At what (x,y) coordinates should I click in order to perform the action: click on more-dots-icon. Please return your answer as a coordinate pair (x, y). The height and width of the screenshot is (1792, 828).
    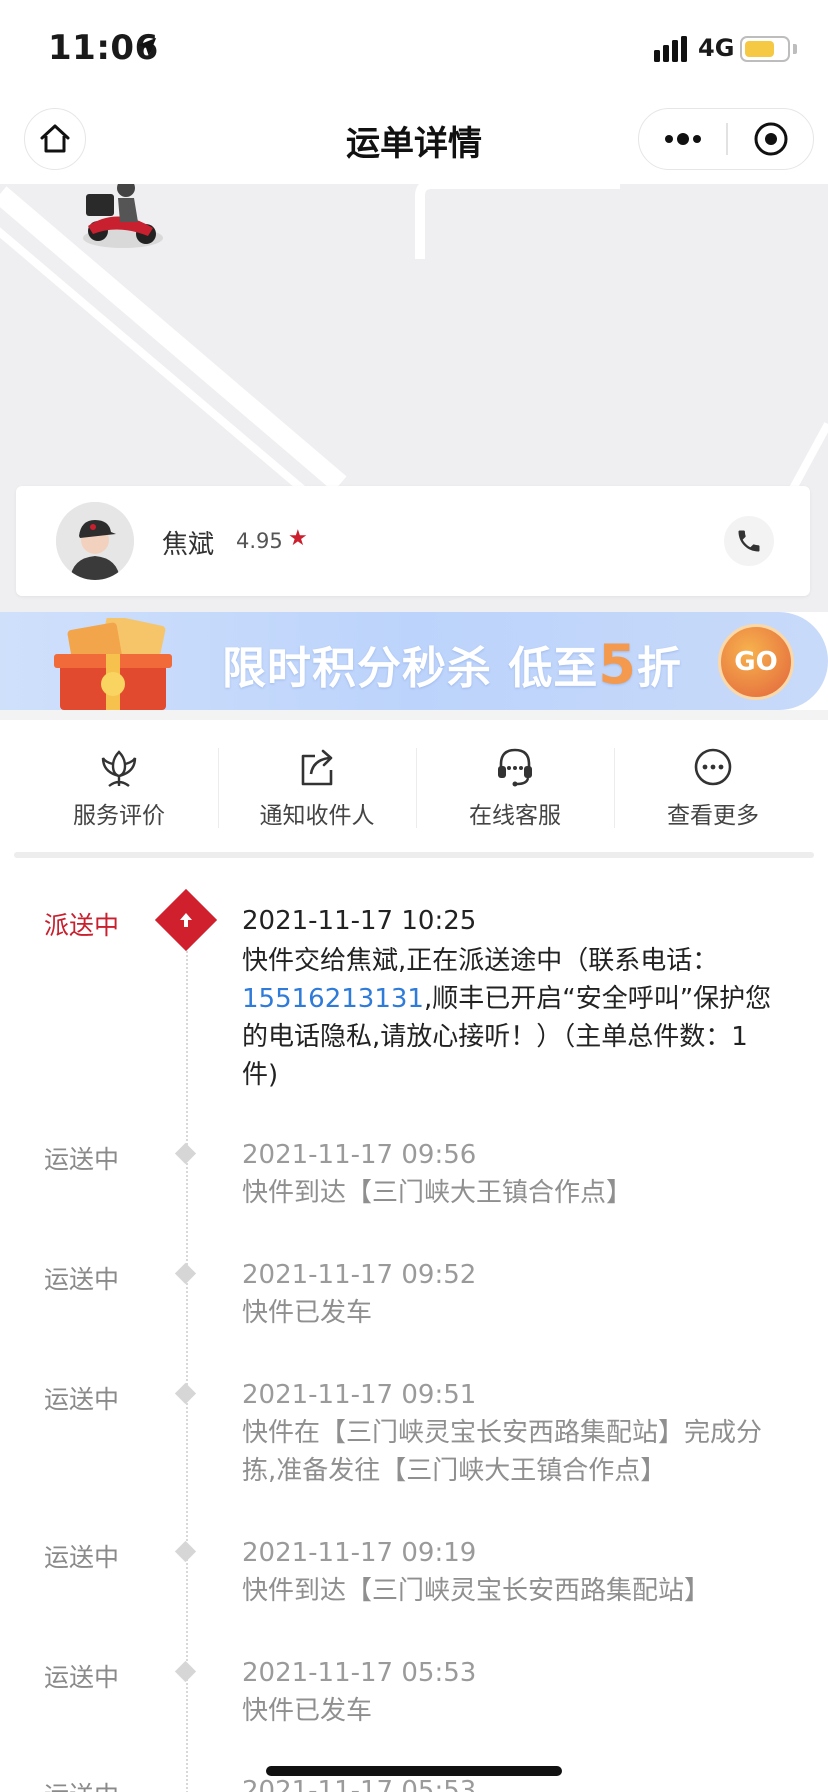
    Looking at the image, I should click on (682, 138).